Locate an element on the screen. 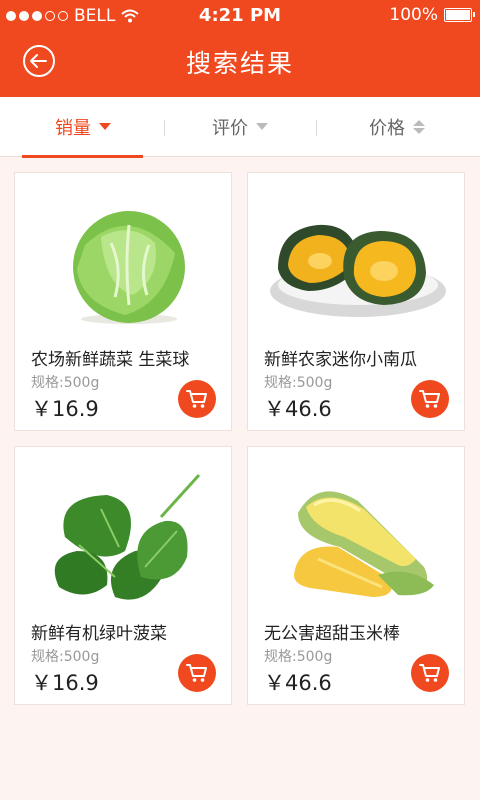 The width and height of the screenshot is (480, 800). product-name: 无公害超甜玉米棒 is located at coordinates (332, 634).